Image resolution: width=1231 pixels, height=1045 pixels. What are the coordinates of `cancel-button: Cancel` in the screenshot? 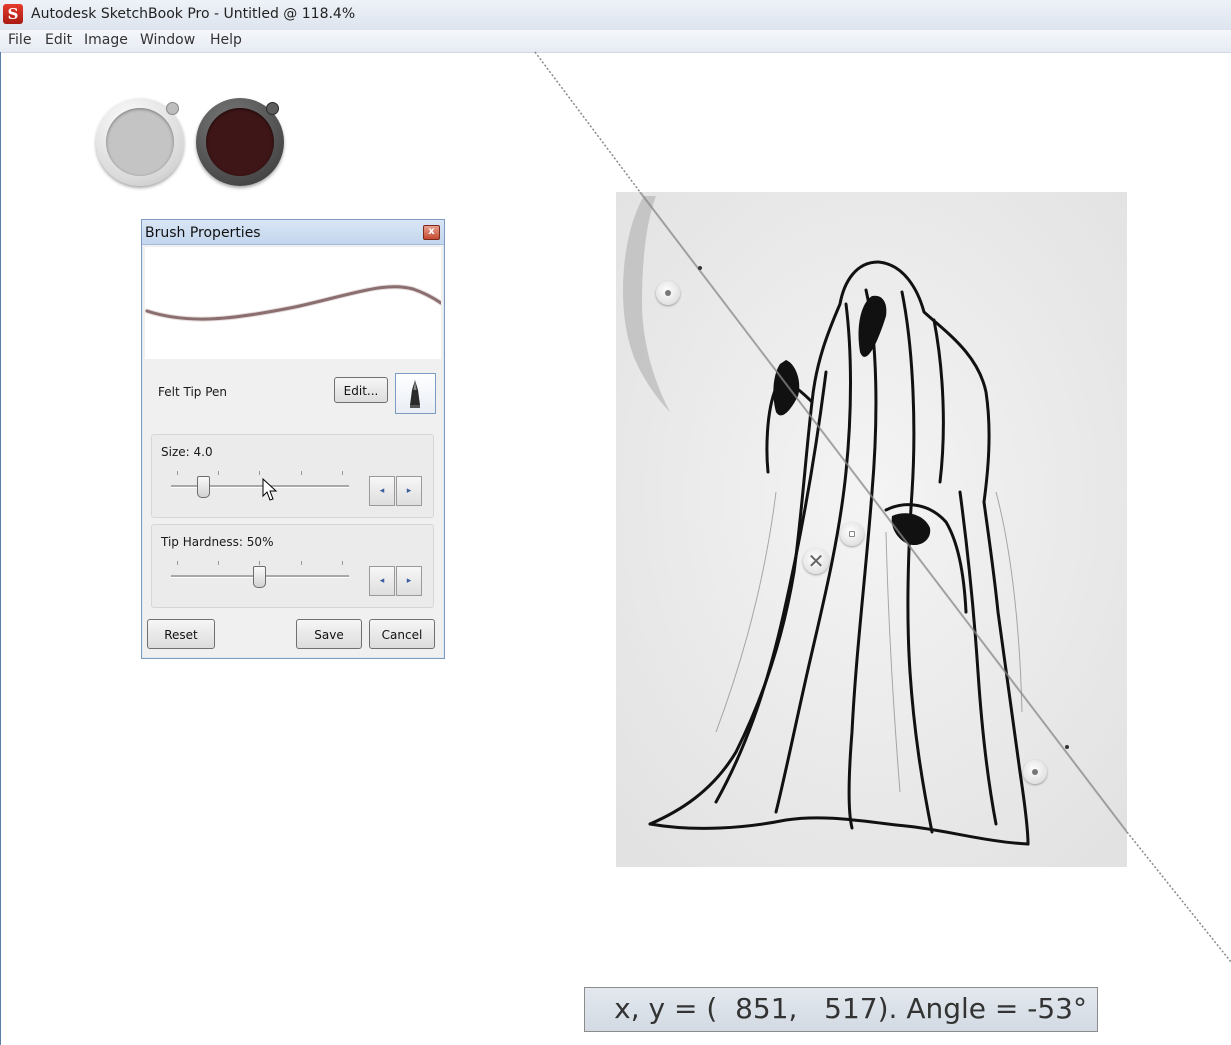 It's located at (402, 634).